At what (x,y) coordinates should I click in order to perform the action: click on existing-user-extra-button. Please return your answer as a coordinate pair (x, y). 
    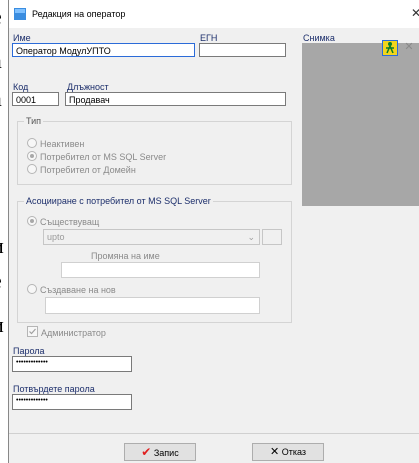
    Looking at the image, I should click on (272, 237).